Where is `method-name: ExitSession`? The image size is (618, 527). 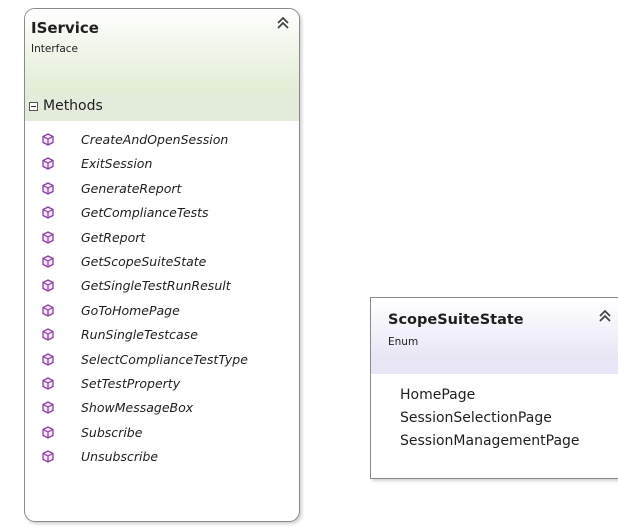
method-name: ExitSession is located at coordinates (117, 164).